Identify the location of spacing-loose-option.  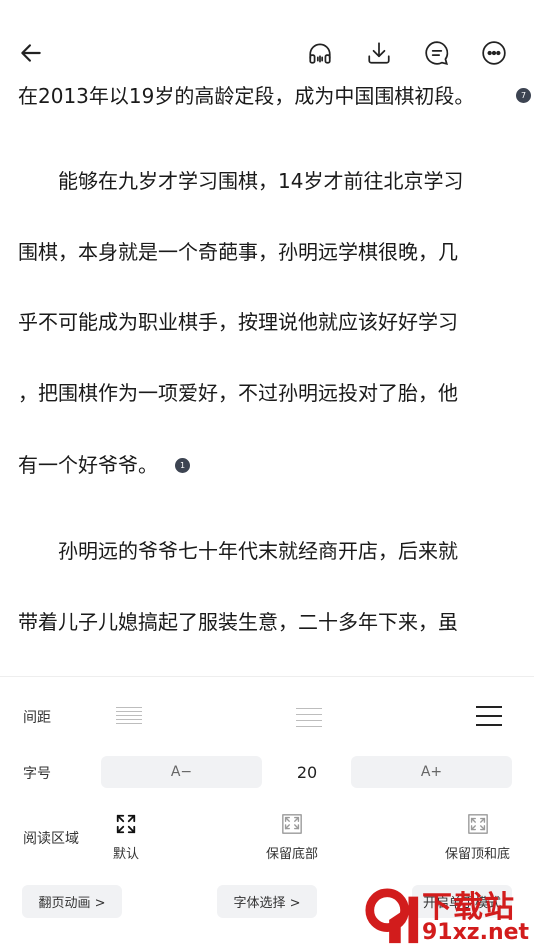
(490, 716).